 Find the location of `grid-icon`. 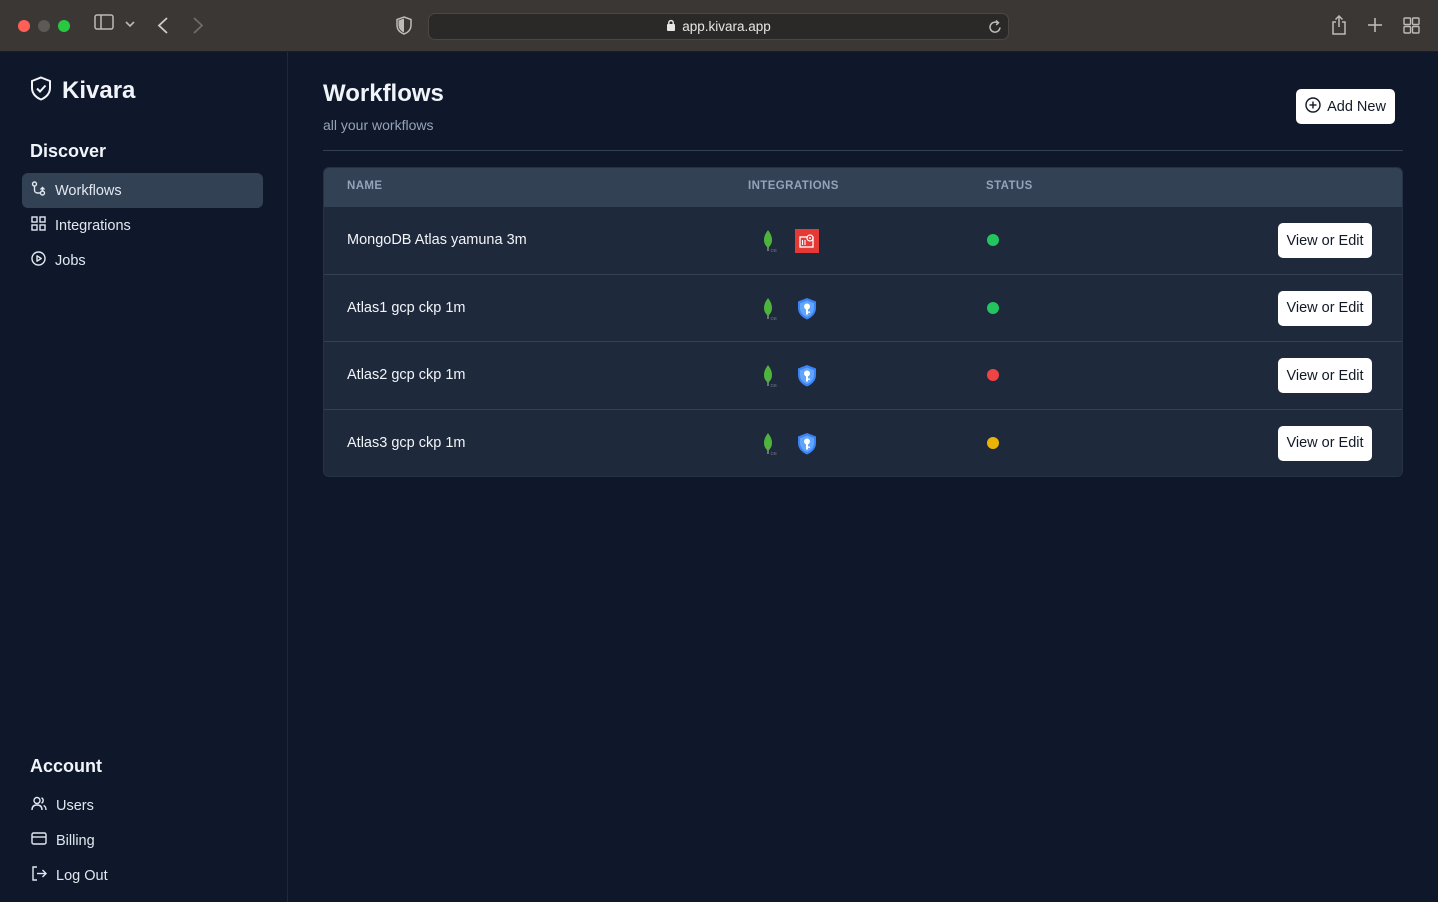

grid-icon is located at coordinates (38, 225).